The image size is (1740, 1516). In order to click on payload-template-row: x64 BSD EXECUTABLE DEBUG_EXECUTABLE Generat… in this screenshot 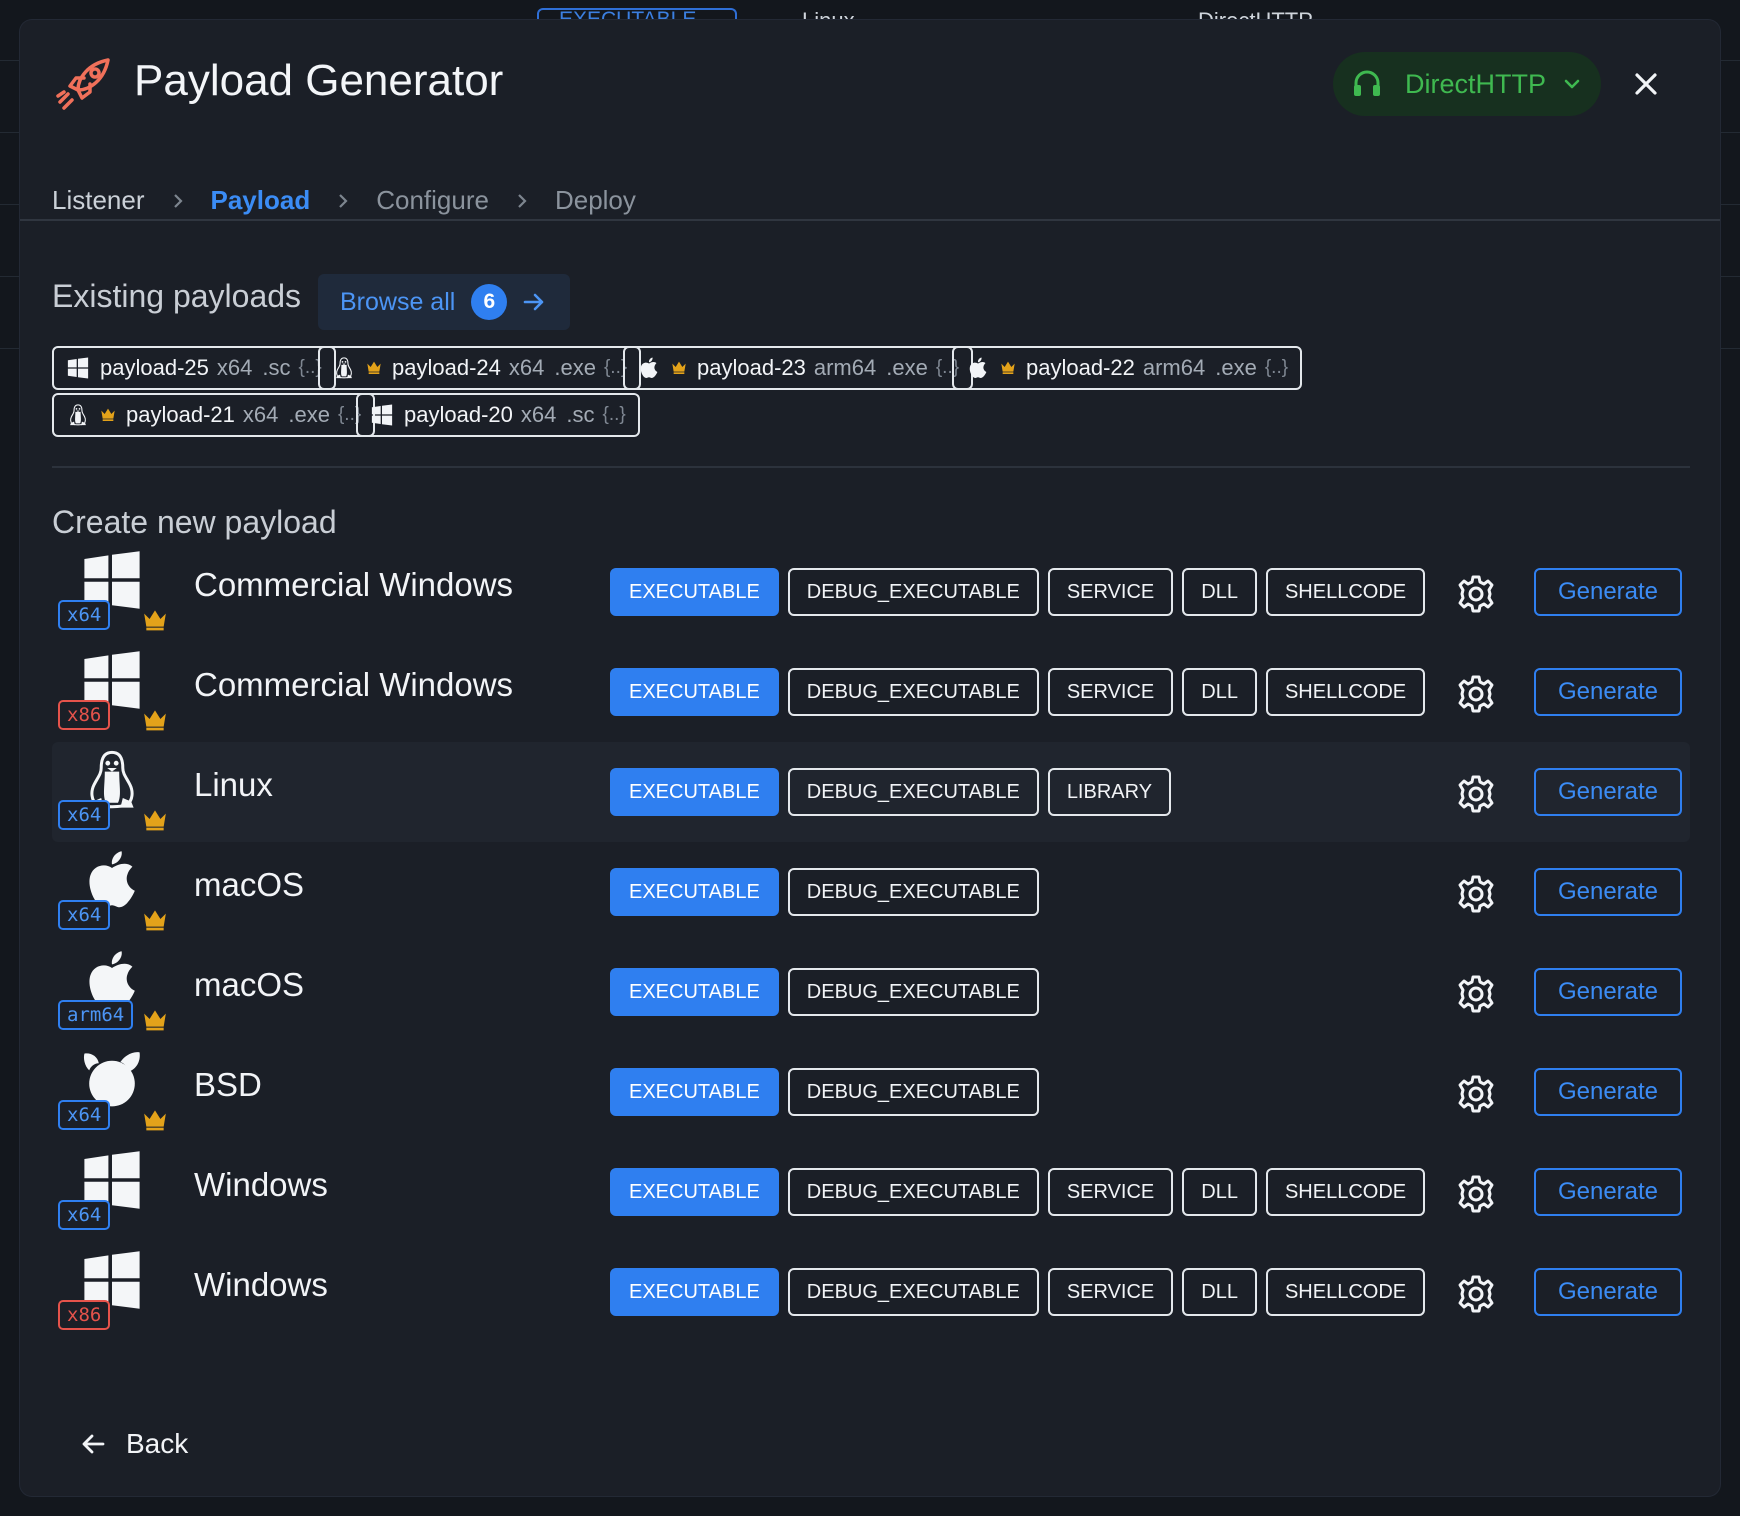, I will do `click(871, 1092)`.